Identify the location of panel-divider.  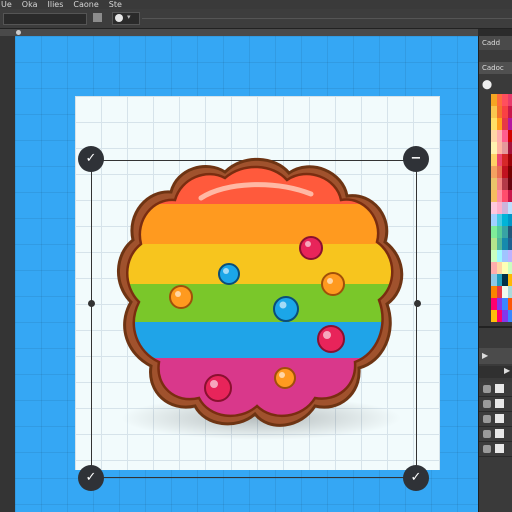
(495, 327).